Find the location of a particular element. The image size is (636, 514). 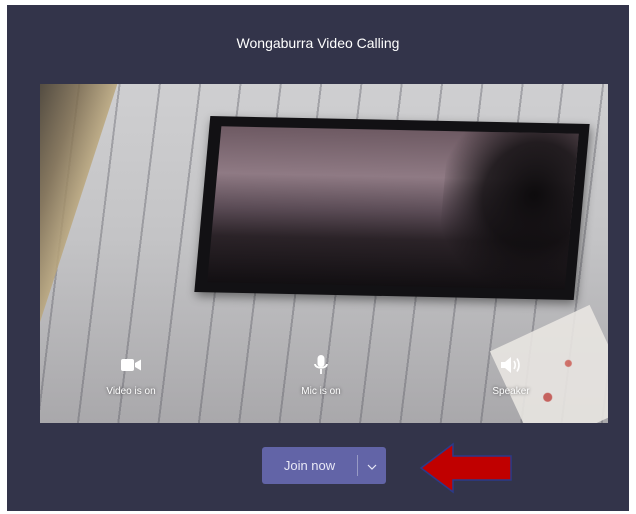

join-now-button: Join now is located at coordinates (309, 465).